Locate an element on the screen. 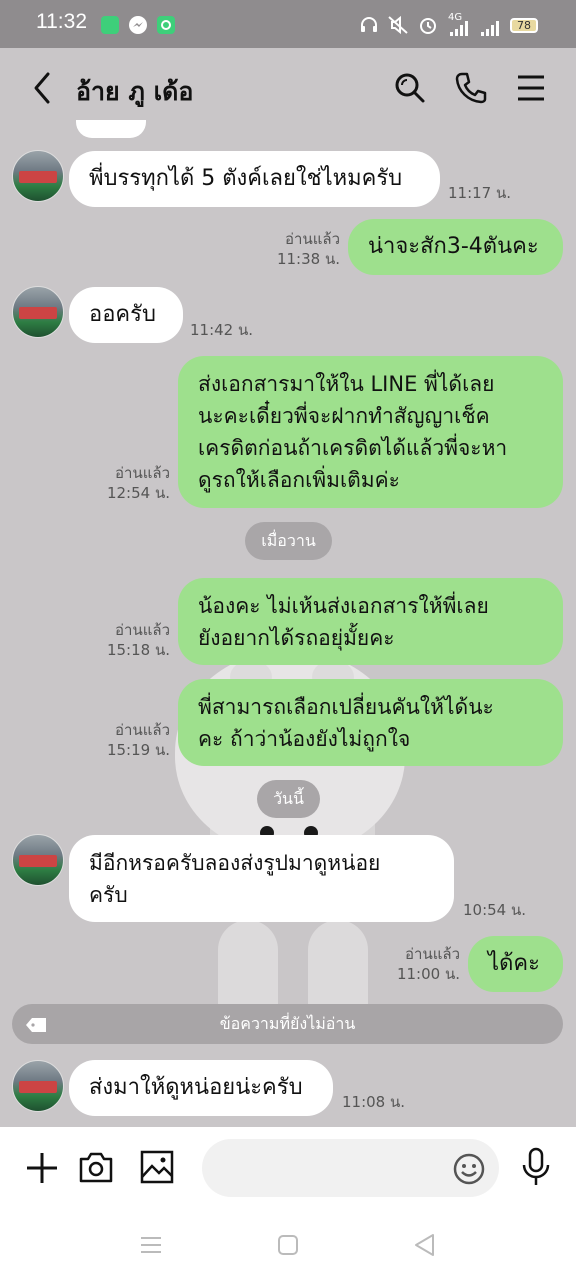 The width and height of the screenshot is (576, 1280). emoji-icon is located at coordinates (469, 1171).